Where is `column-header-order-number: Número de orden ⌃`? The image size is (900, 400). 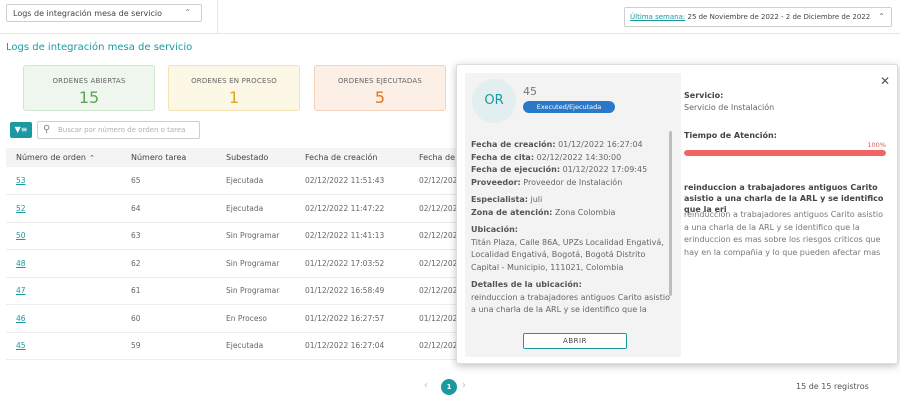
column-header-order-number: Número de orden ⌃ is located at coordinates (63, 157).